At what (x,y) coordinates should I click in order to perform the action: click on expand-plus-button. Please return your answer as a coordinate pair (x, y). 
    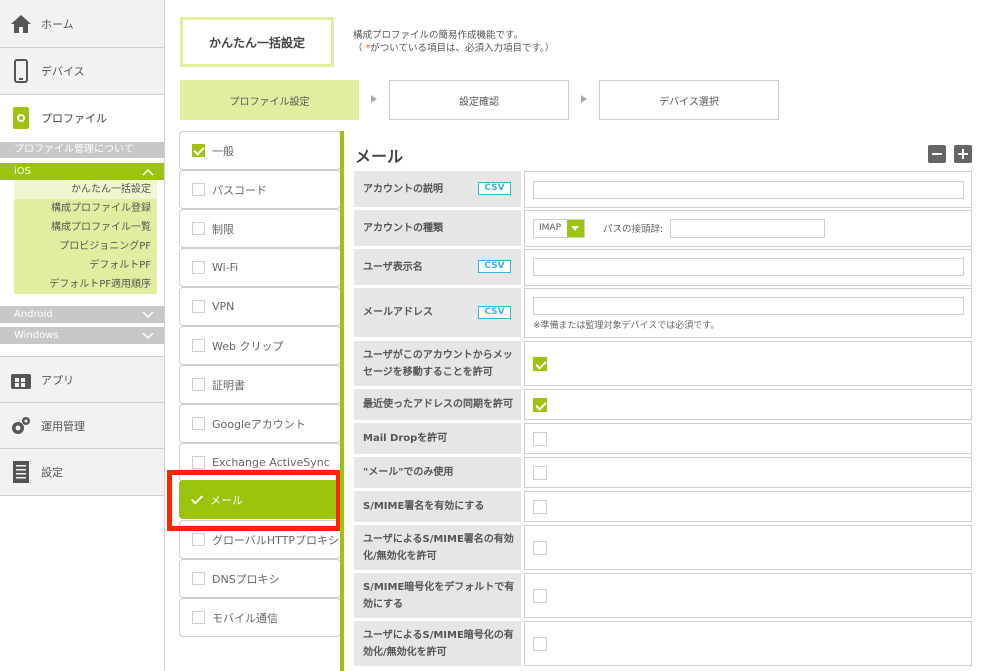
    Looking at the image, I should click on (963, 154).